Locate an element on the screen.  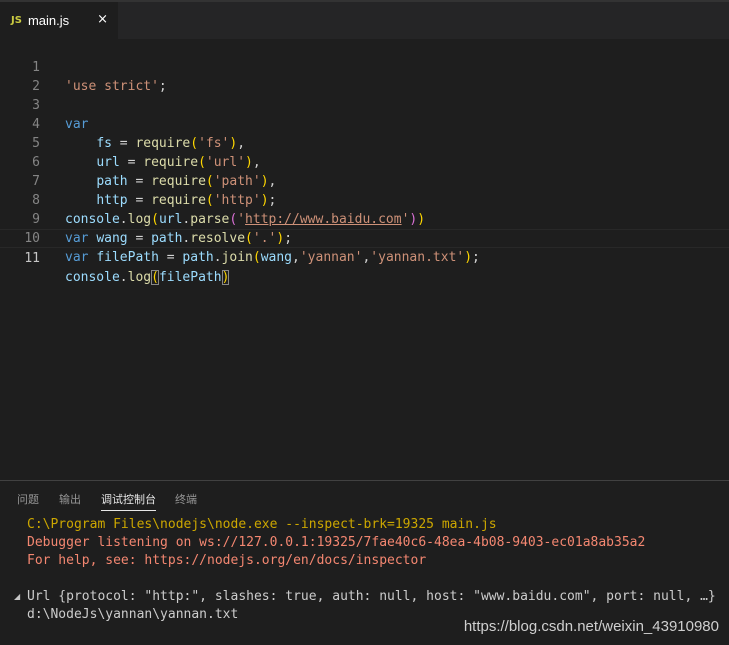
console-path-output: d:\NodeJs\yannan\yannan.txt is located at coordinates (133, 614).